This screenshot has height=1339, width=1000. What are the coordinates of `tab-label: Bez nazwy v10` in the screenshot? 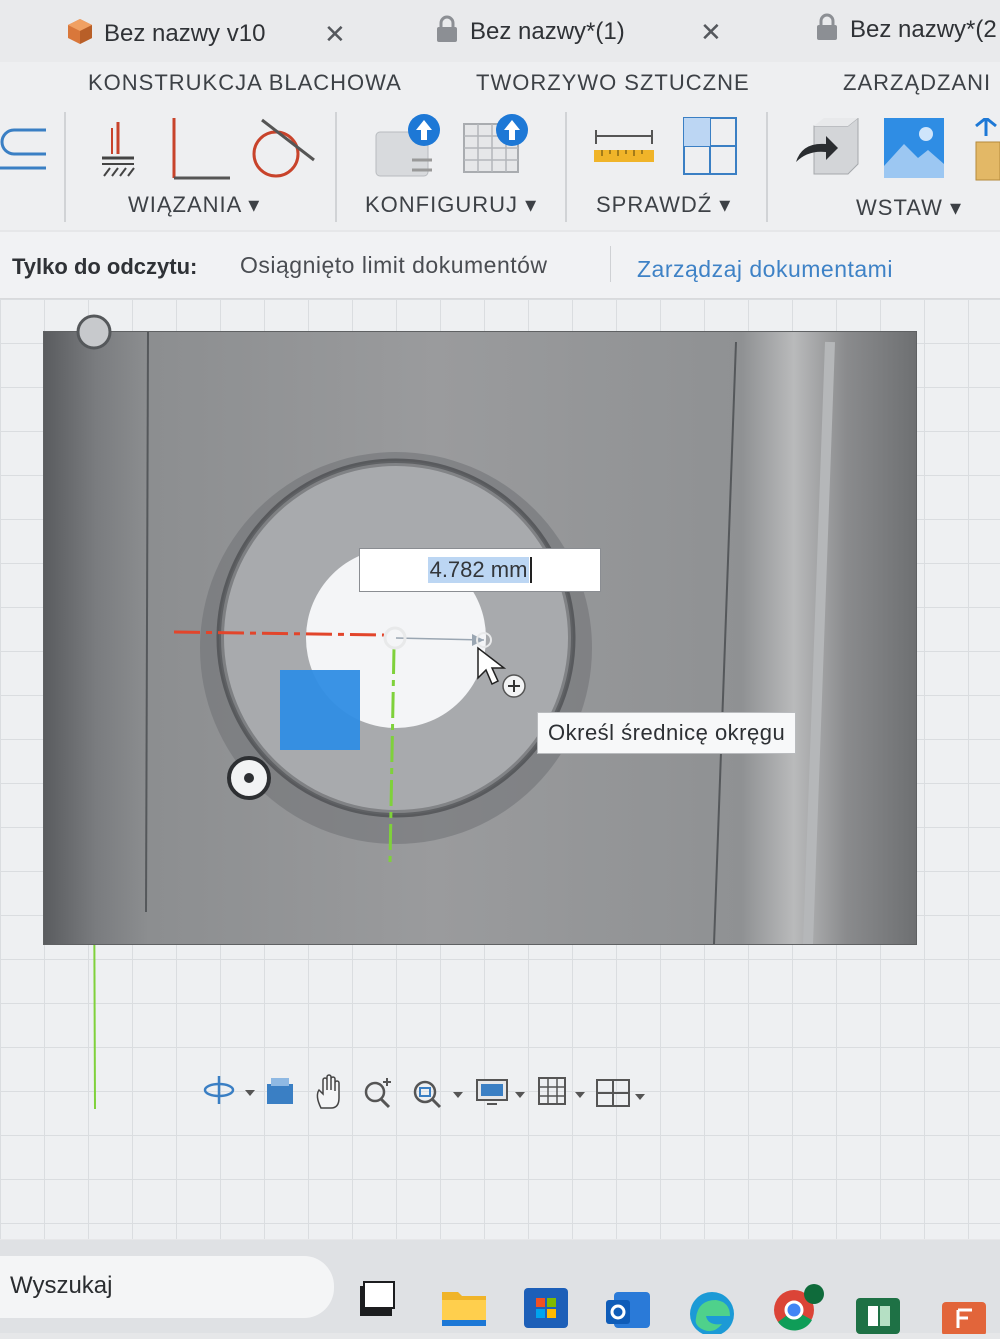 It's located at (185, 33).